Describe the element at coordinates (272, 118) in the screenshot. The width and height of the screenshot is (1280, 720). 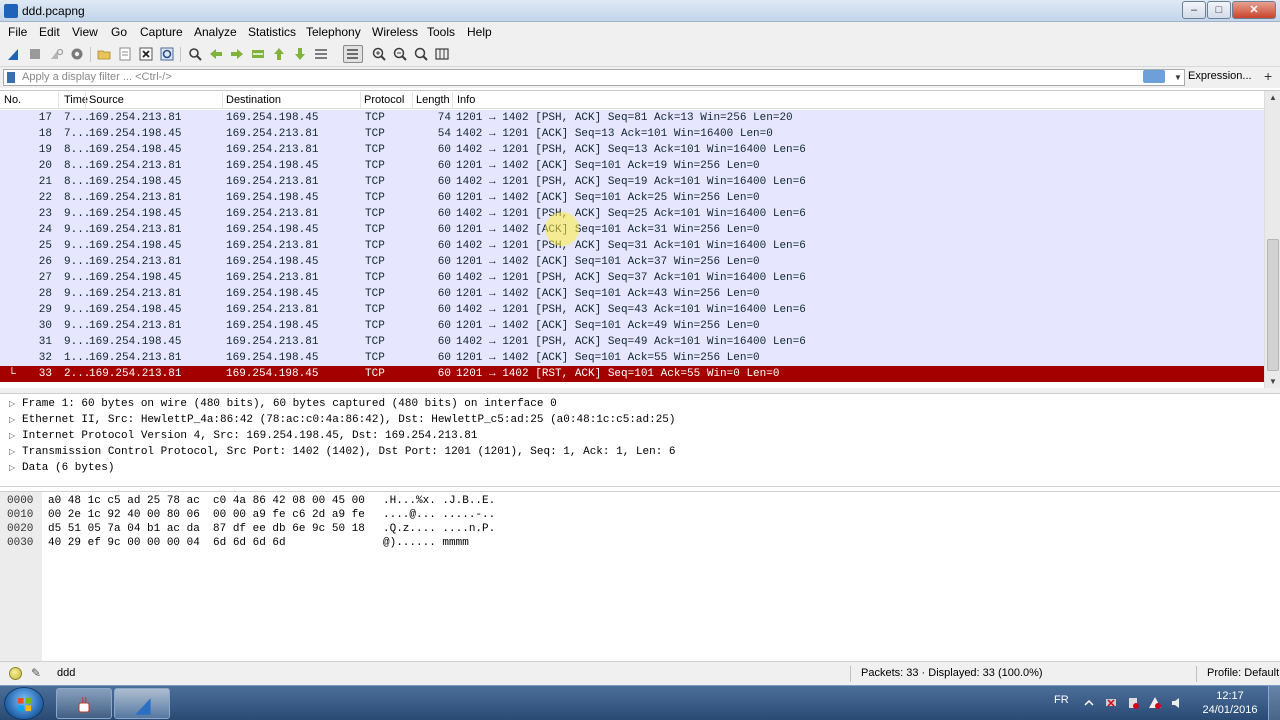
I see `cell-destination: 169.254.198.45` at that location.